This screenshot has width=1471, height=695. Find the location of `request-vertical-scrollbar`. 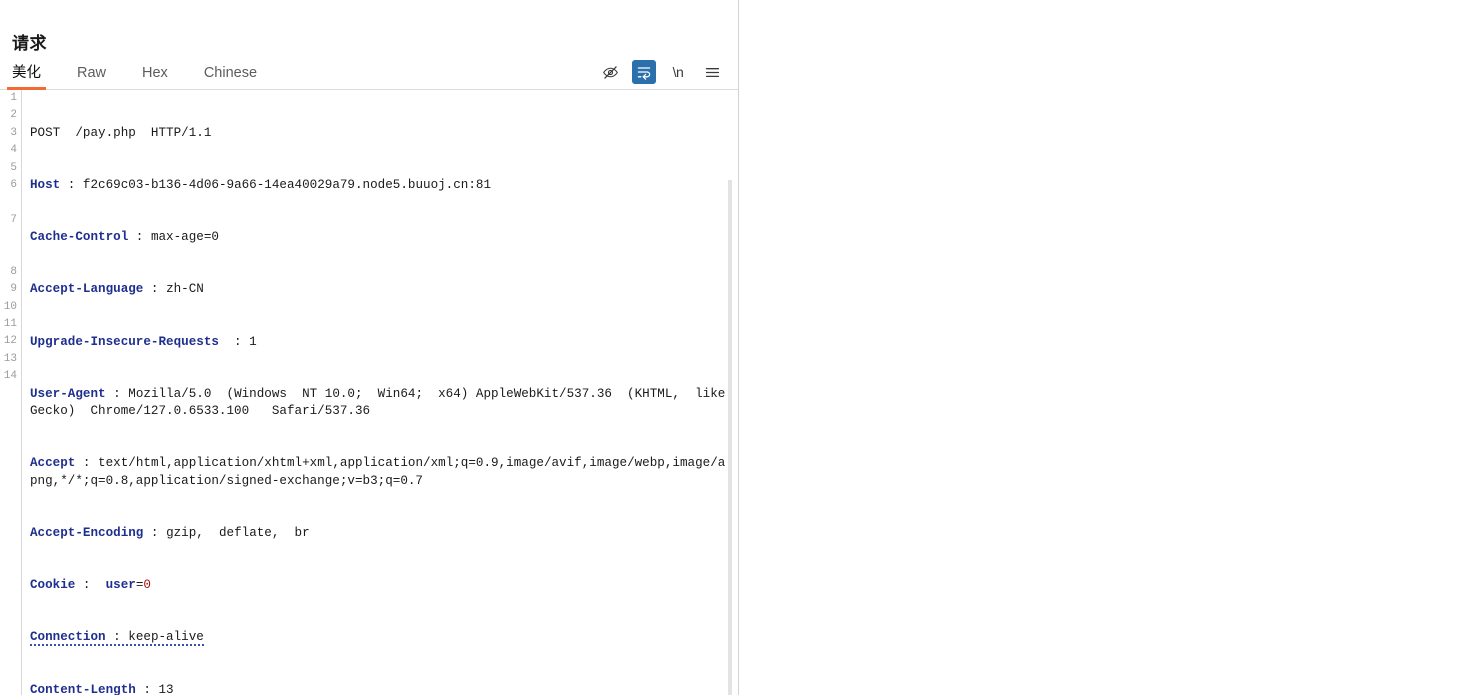

request-vertical-scrollbar is located at coordinates (730, 437).